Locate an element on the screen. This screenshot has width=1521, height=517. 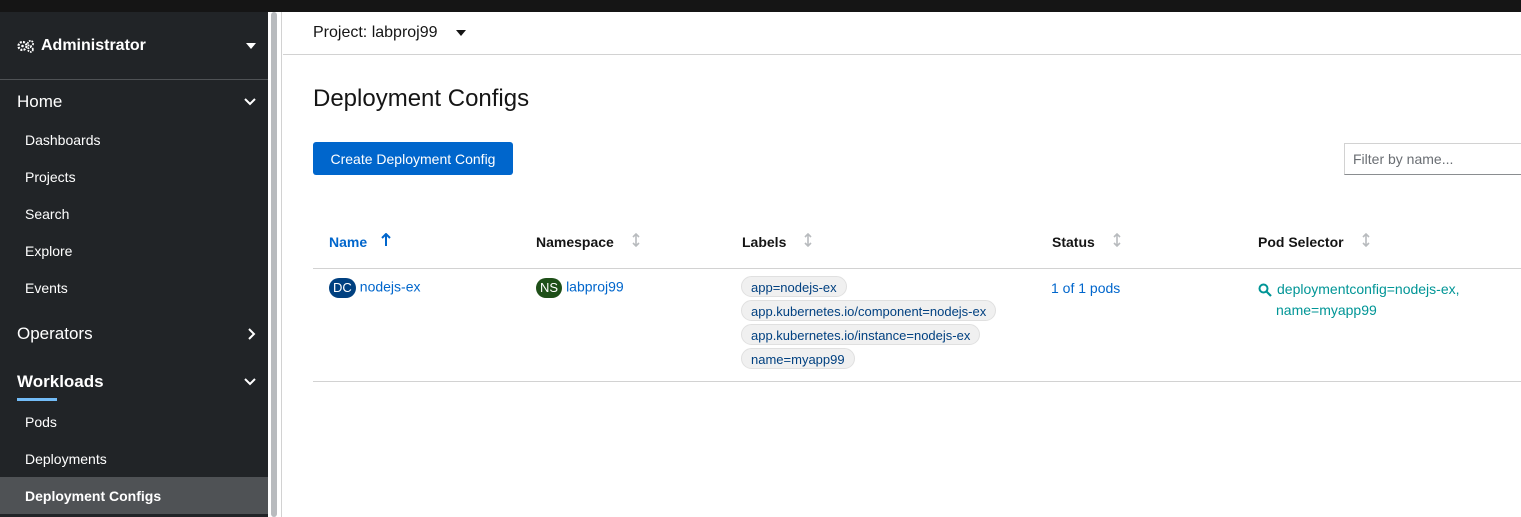
project-selector-label: Project: labproj99 is located at coordinates (375, 32).